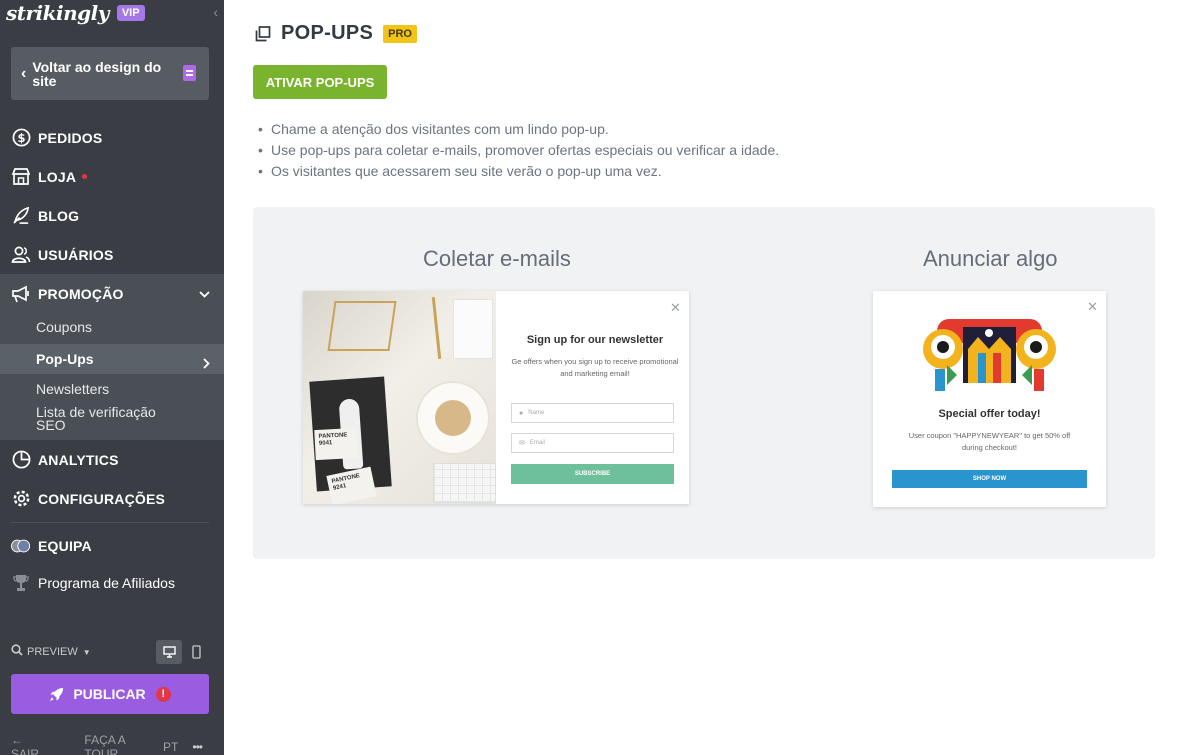  I want to click on store-icon, so click(21, 177).